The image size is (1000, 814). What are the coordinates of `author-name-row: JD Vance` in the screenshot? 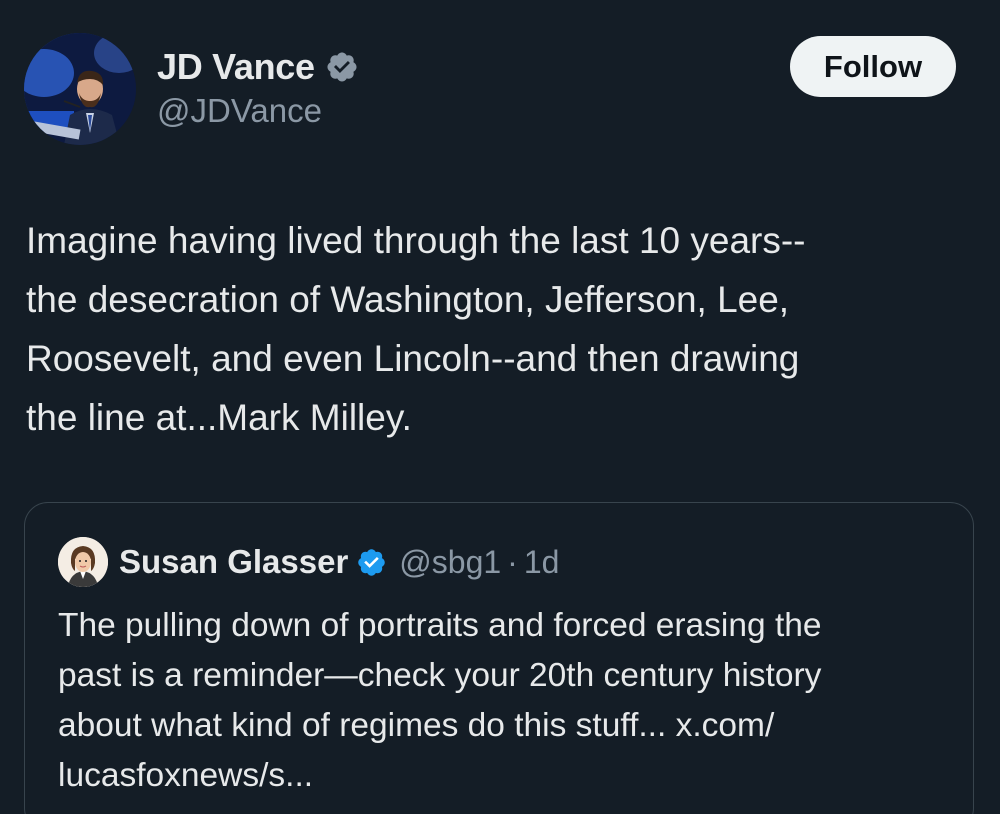 It's located at (258, 67).